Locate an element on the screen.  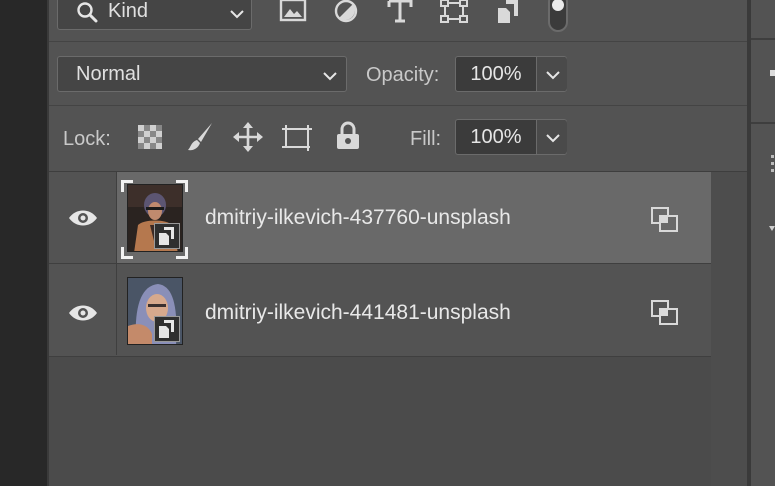
lock-artboard-icon is located at coordinates (298, 138).